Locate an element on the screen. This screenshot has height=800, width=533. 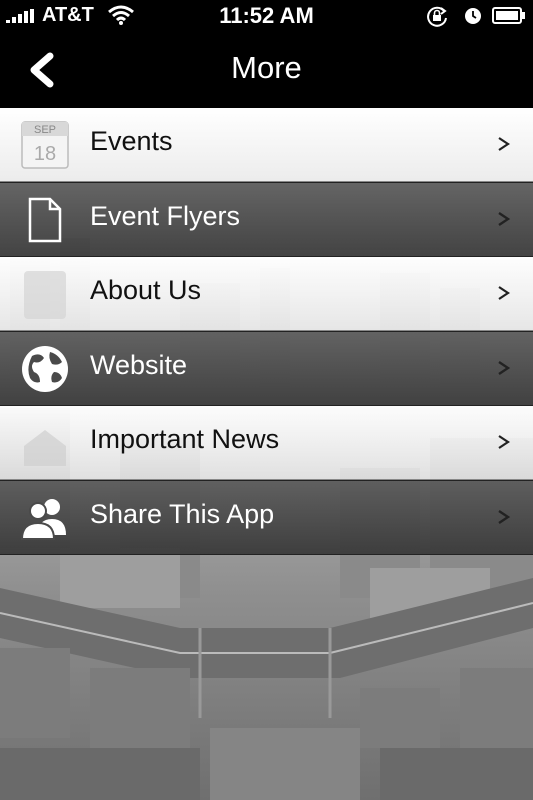
globe-icon is located at coordinates (45, 369).